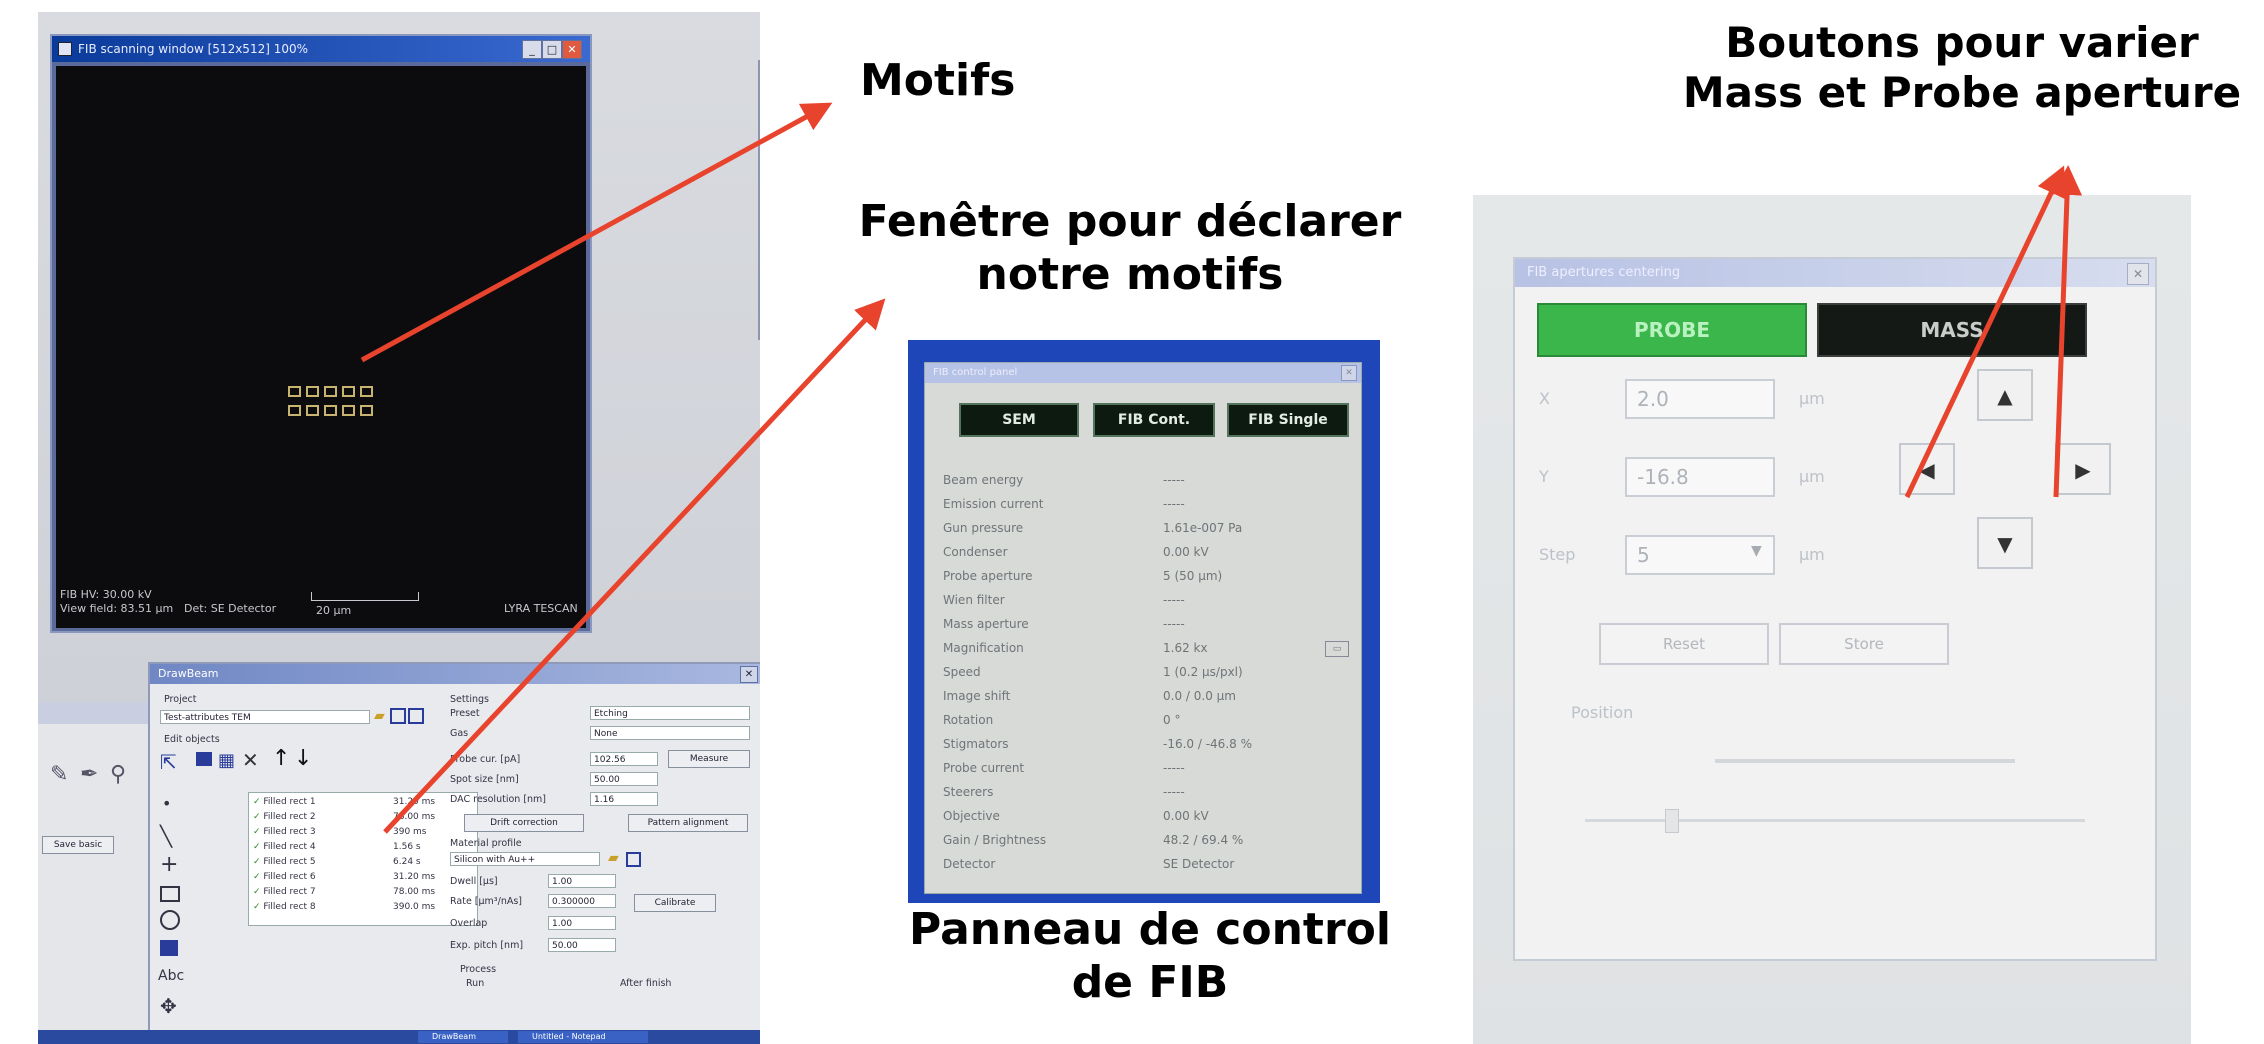  What do you see at coordinates (2067, 331) in the screenshot?
I see `arrow-to-right-button` at bounding box center [2067, 331].